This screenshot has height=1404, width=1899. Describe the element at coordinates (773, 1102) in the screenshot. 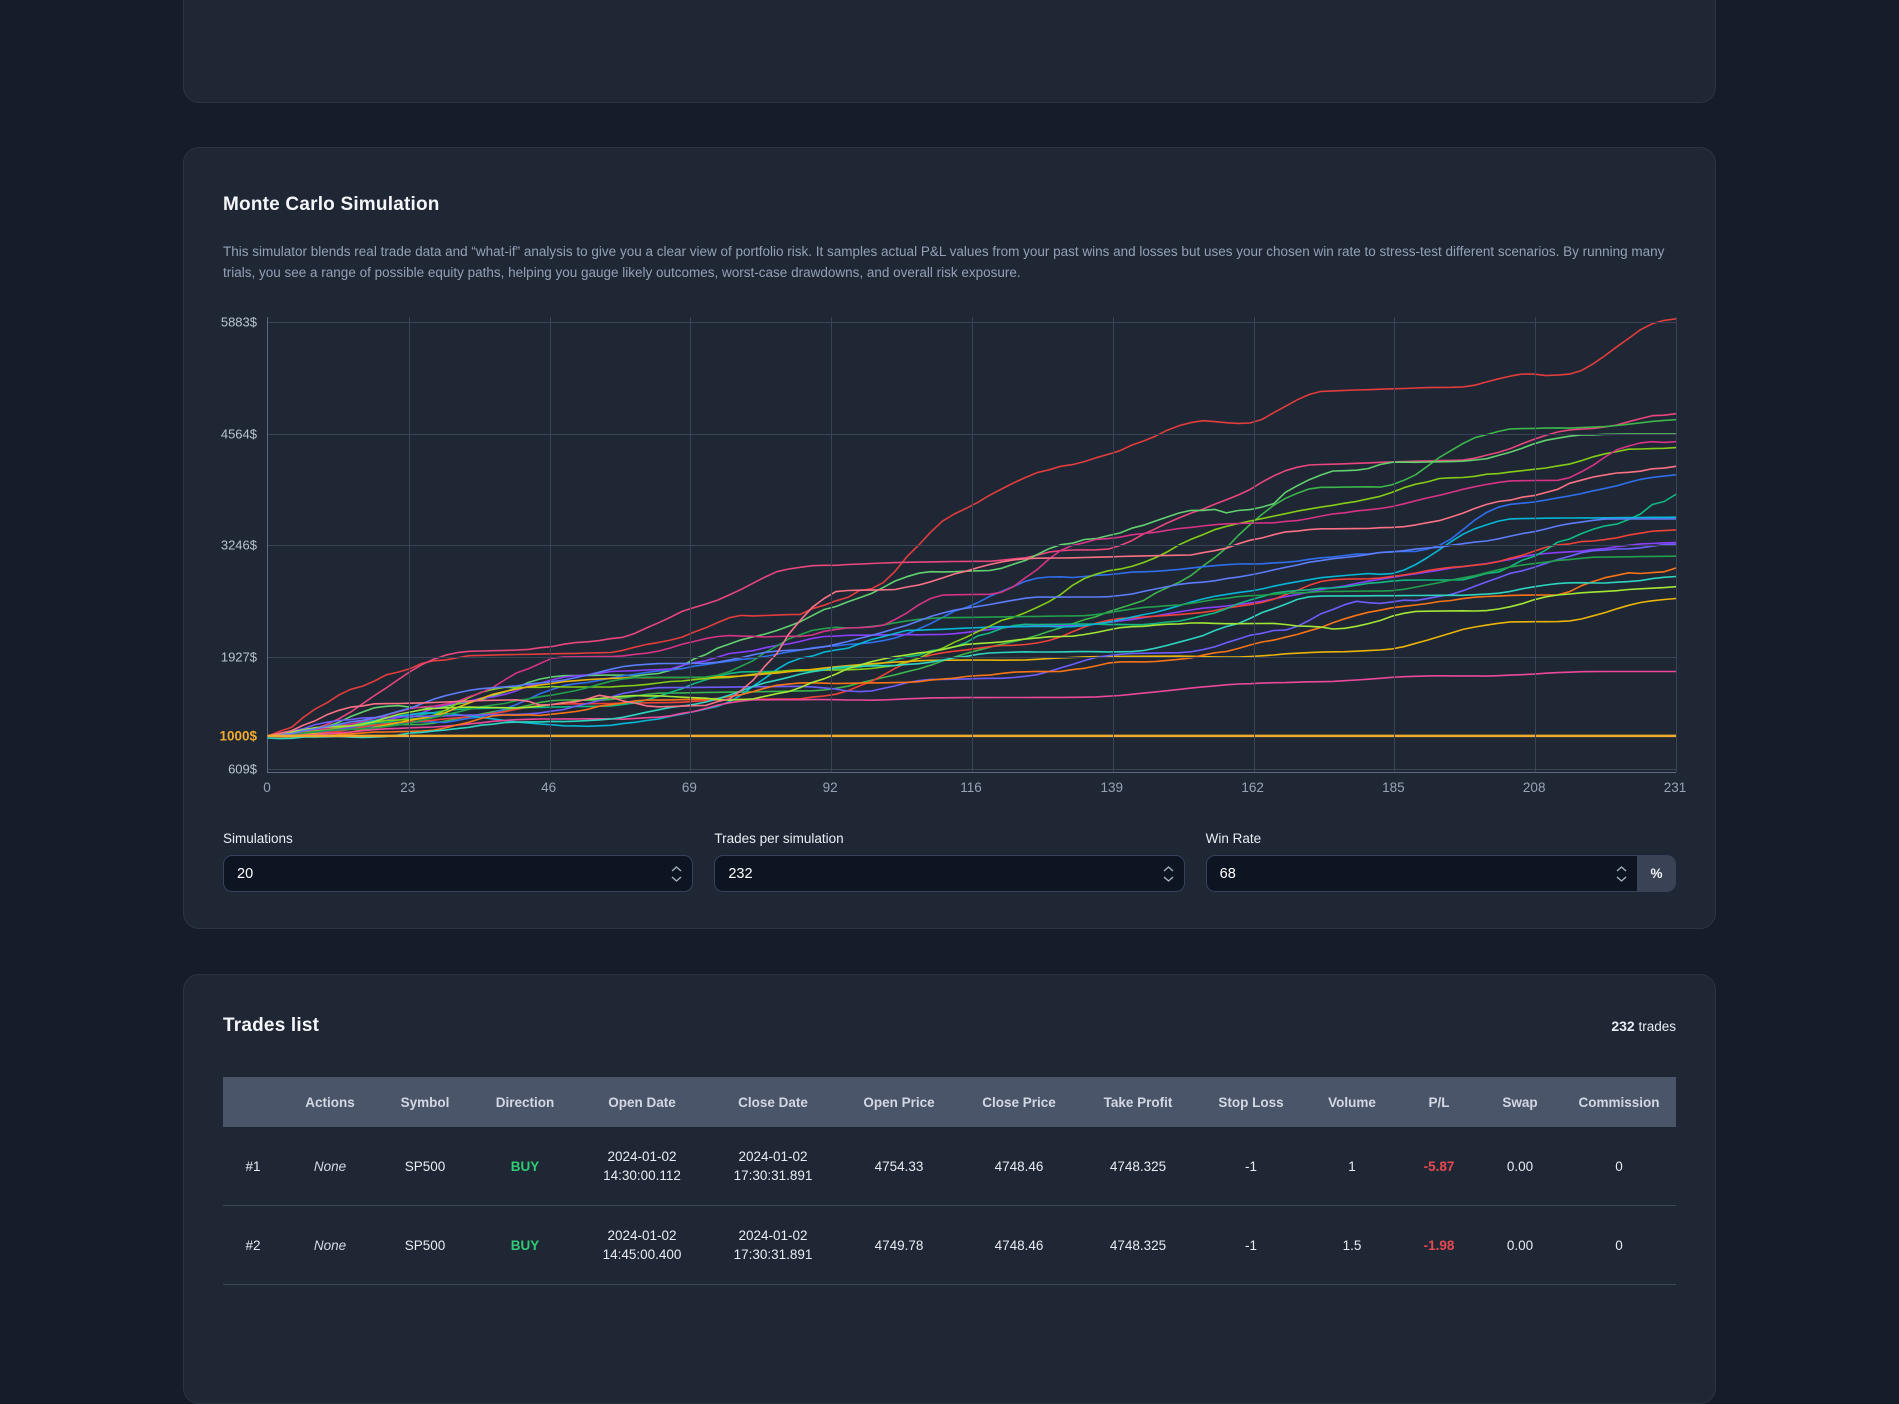

I see `column-header: Close Date` at that location.